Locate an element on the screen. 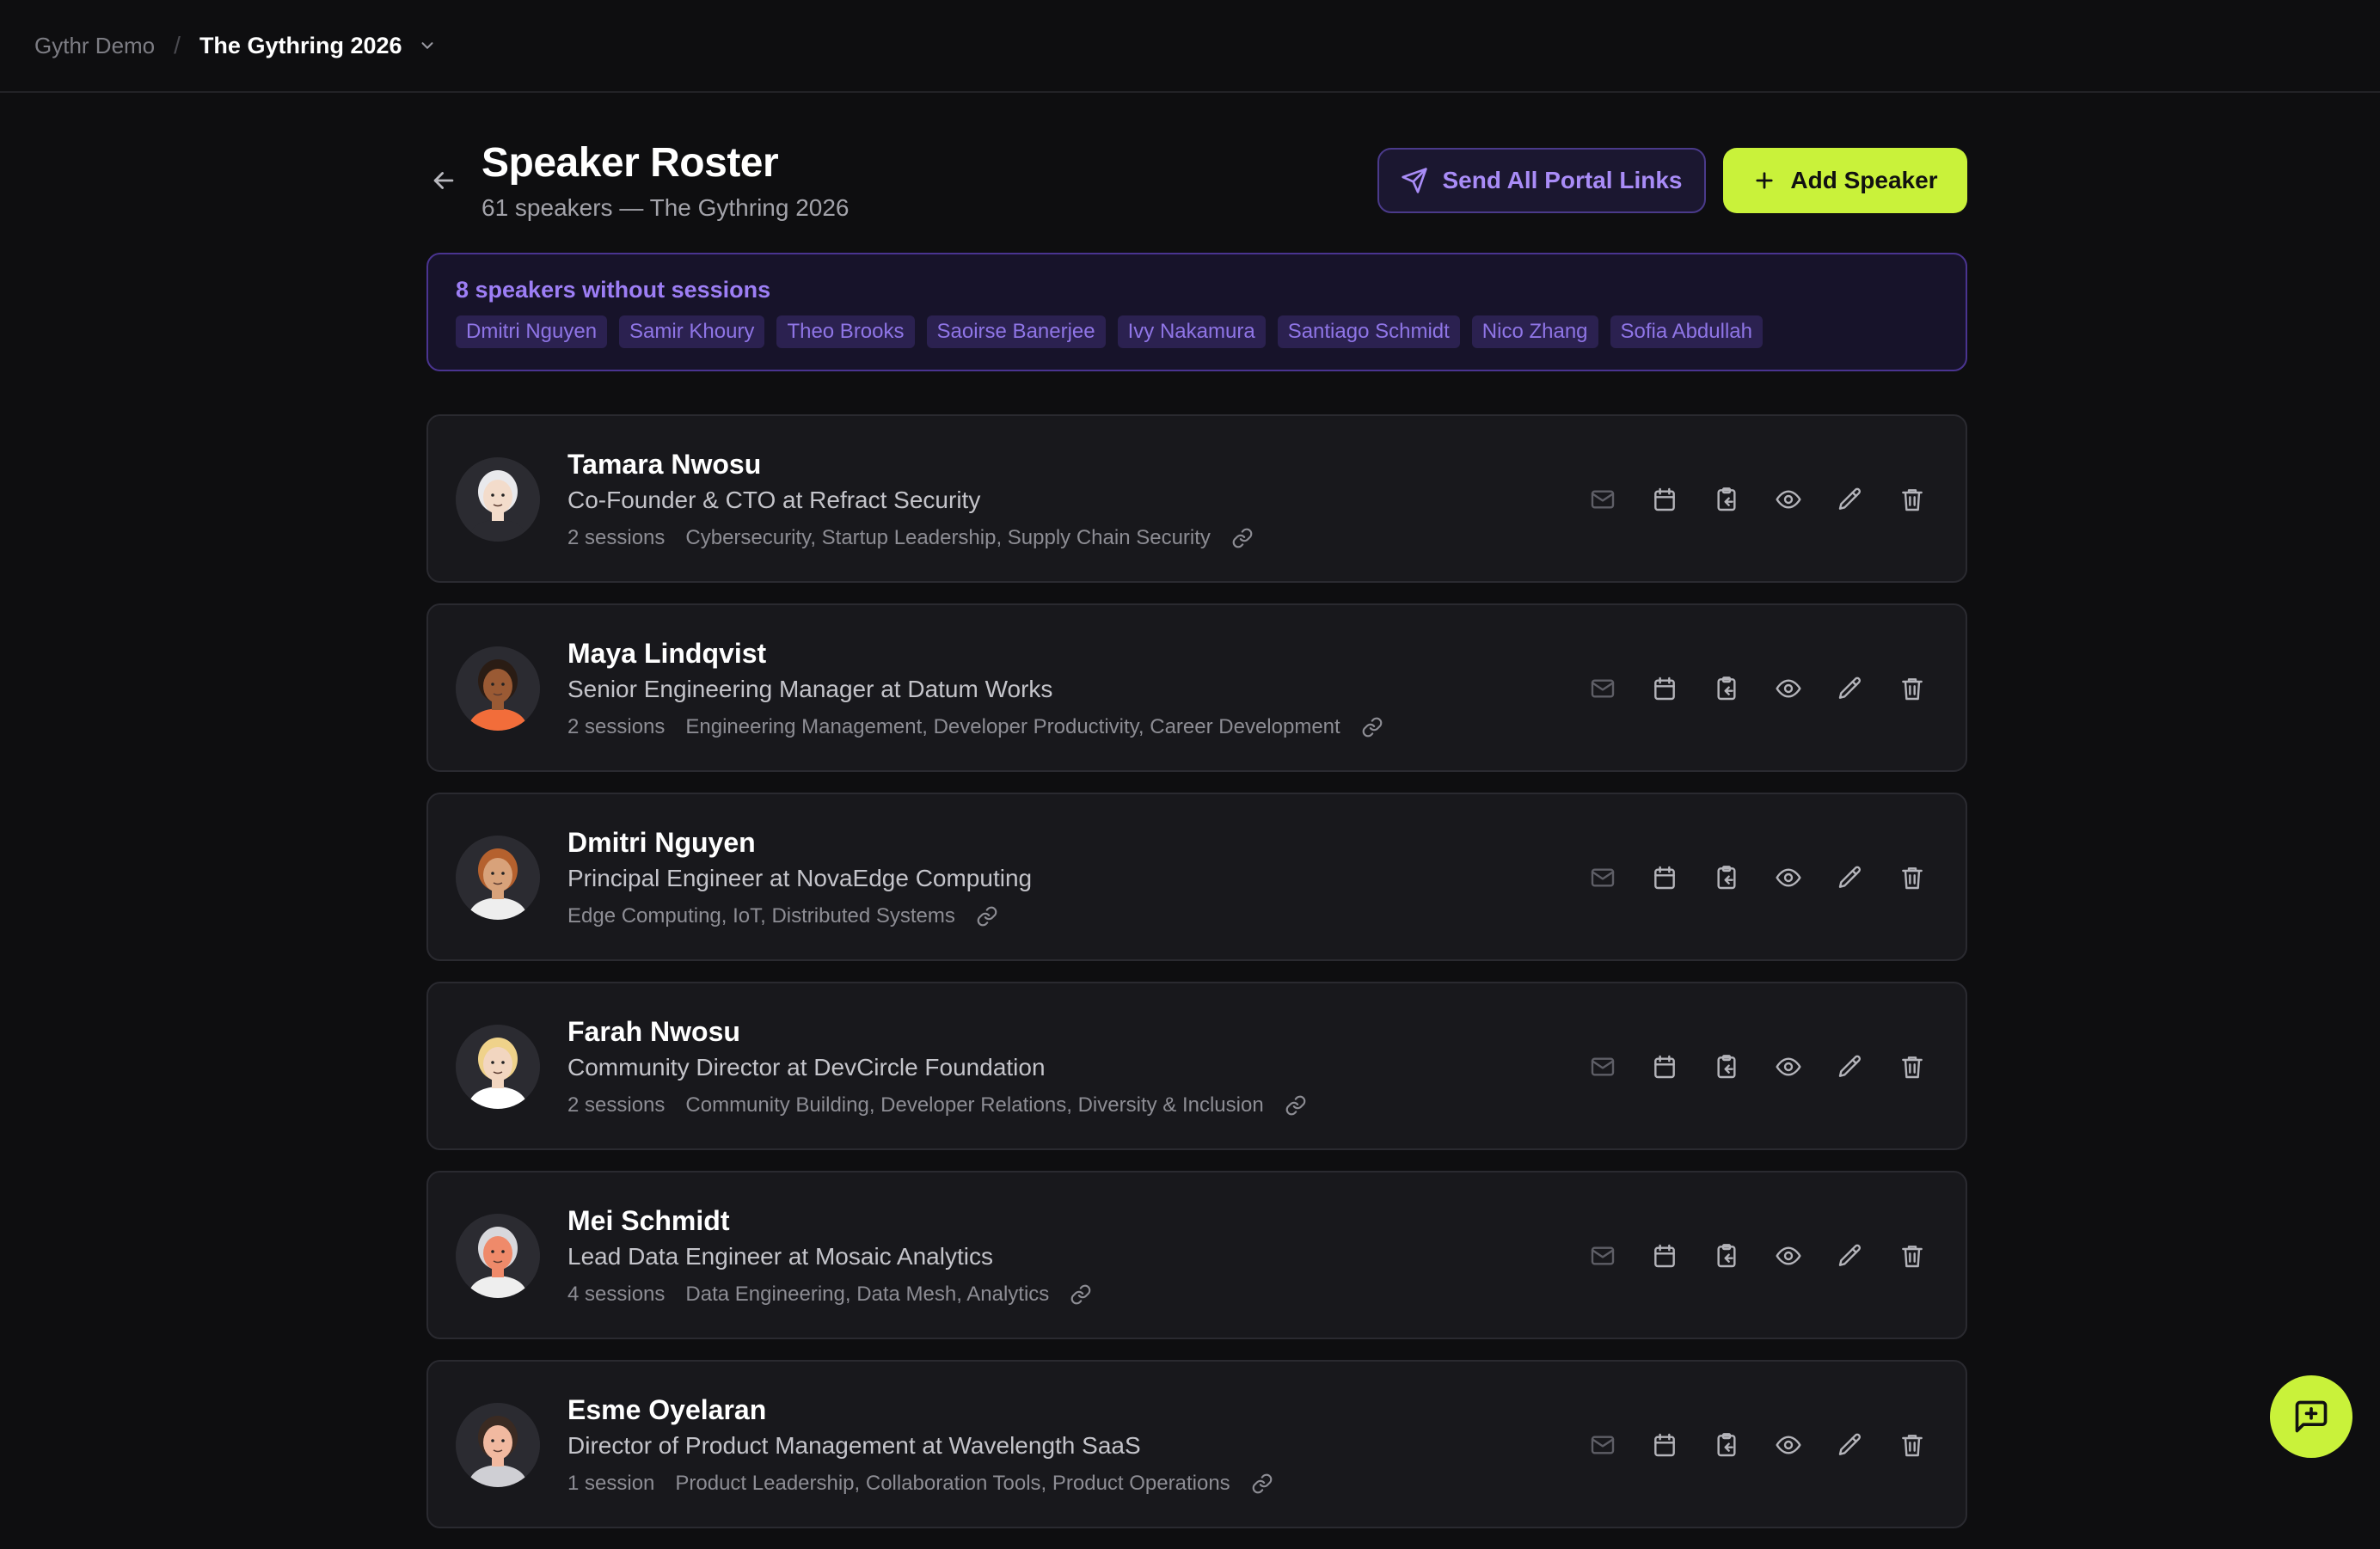 This screenshot has height=1549, width=2380. speaker-topics: Data Engineering, Data Mesh, Analytics is located at coordinates (868, 1294).